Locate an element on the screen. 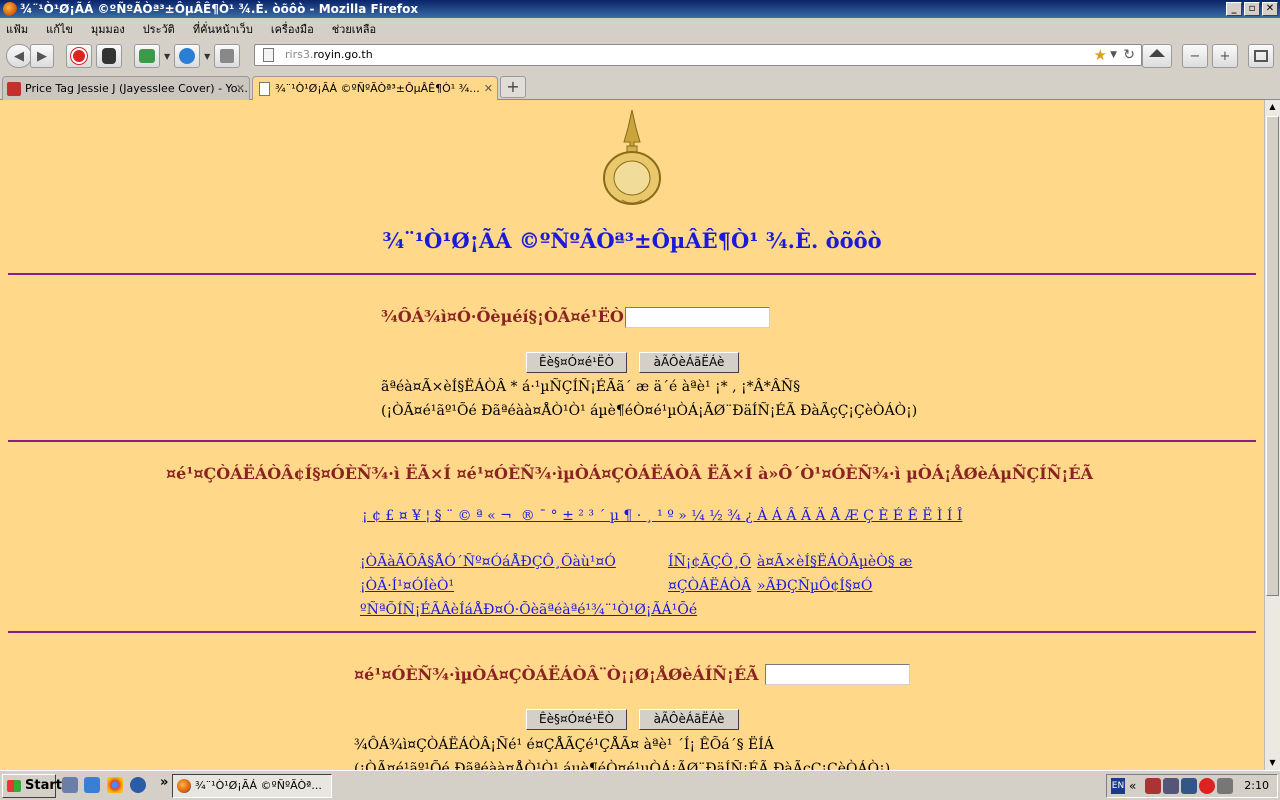  puzzle-icon is located at coordinates (227, 56).